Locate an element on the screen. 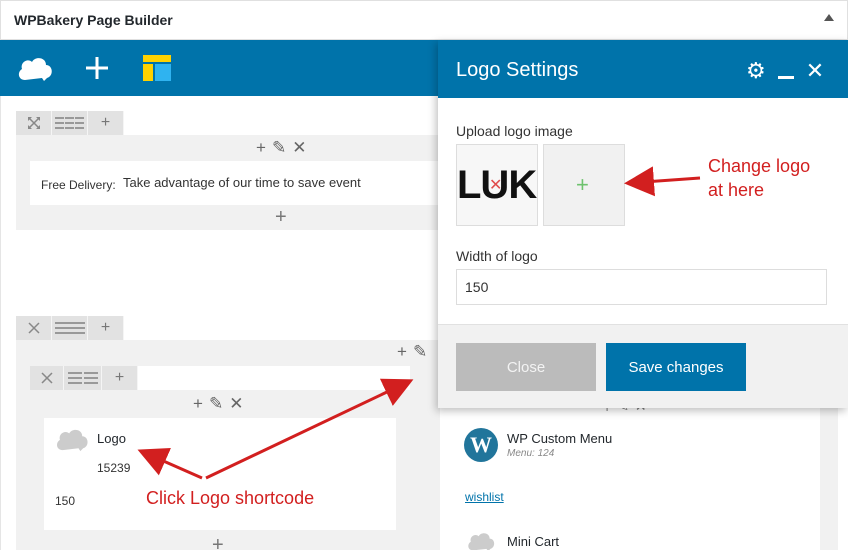 This screenshot has width=848, height=550. annotation-change-logo: Change logo is located at coordinates (759, 166).